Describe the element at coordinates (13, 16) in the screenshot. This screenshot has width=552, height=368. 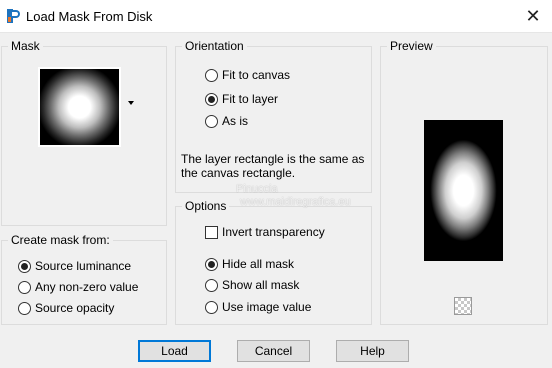
I see `app-icon` at that location.